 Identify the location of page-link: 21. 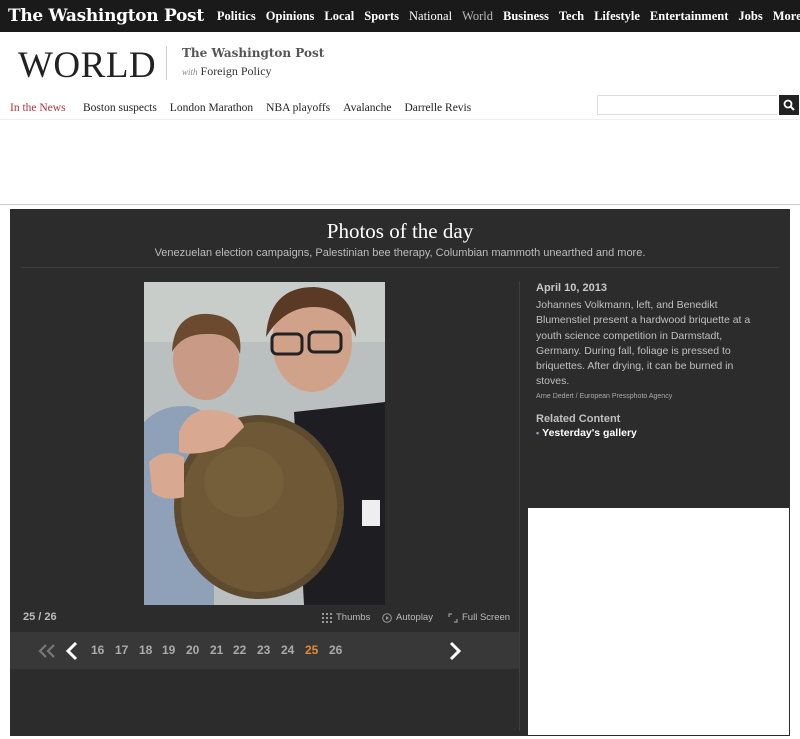
(216, 650).